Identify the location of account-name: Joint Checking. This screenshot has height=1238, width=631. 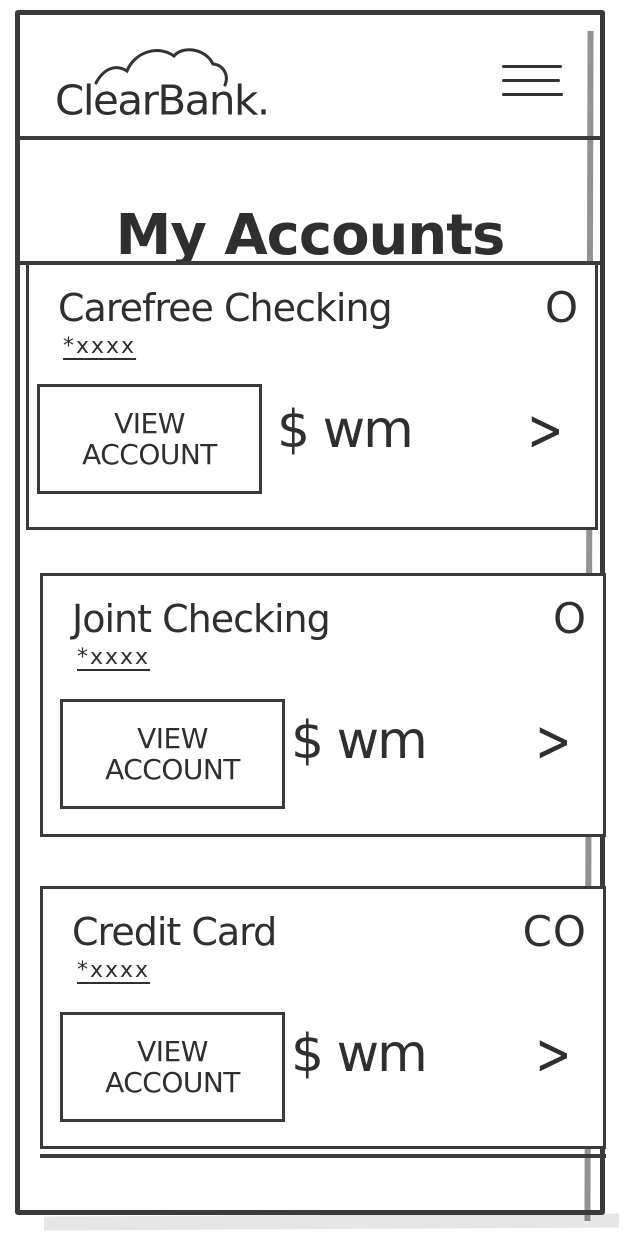
(201, 619).